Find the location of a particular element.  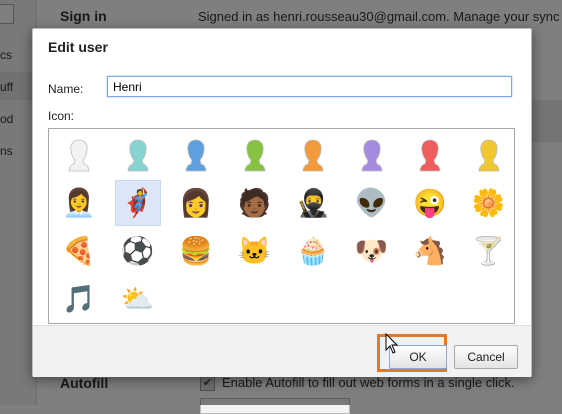

silhouette-orange-icon is located at coordinates (313, 155).